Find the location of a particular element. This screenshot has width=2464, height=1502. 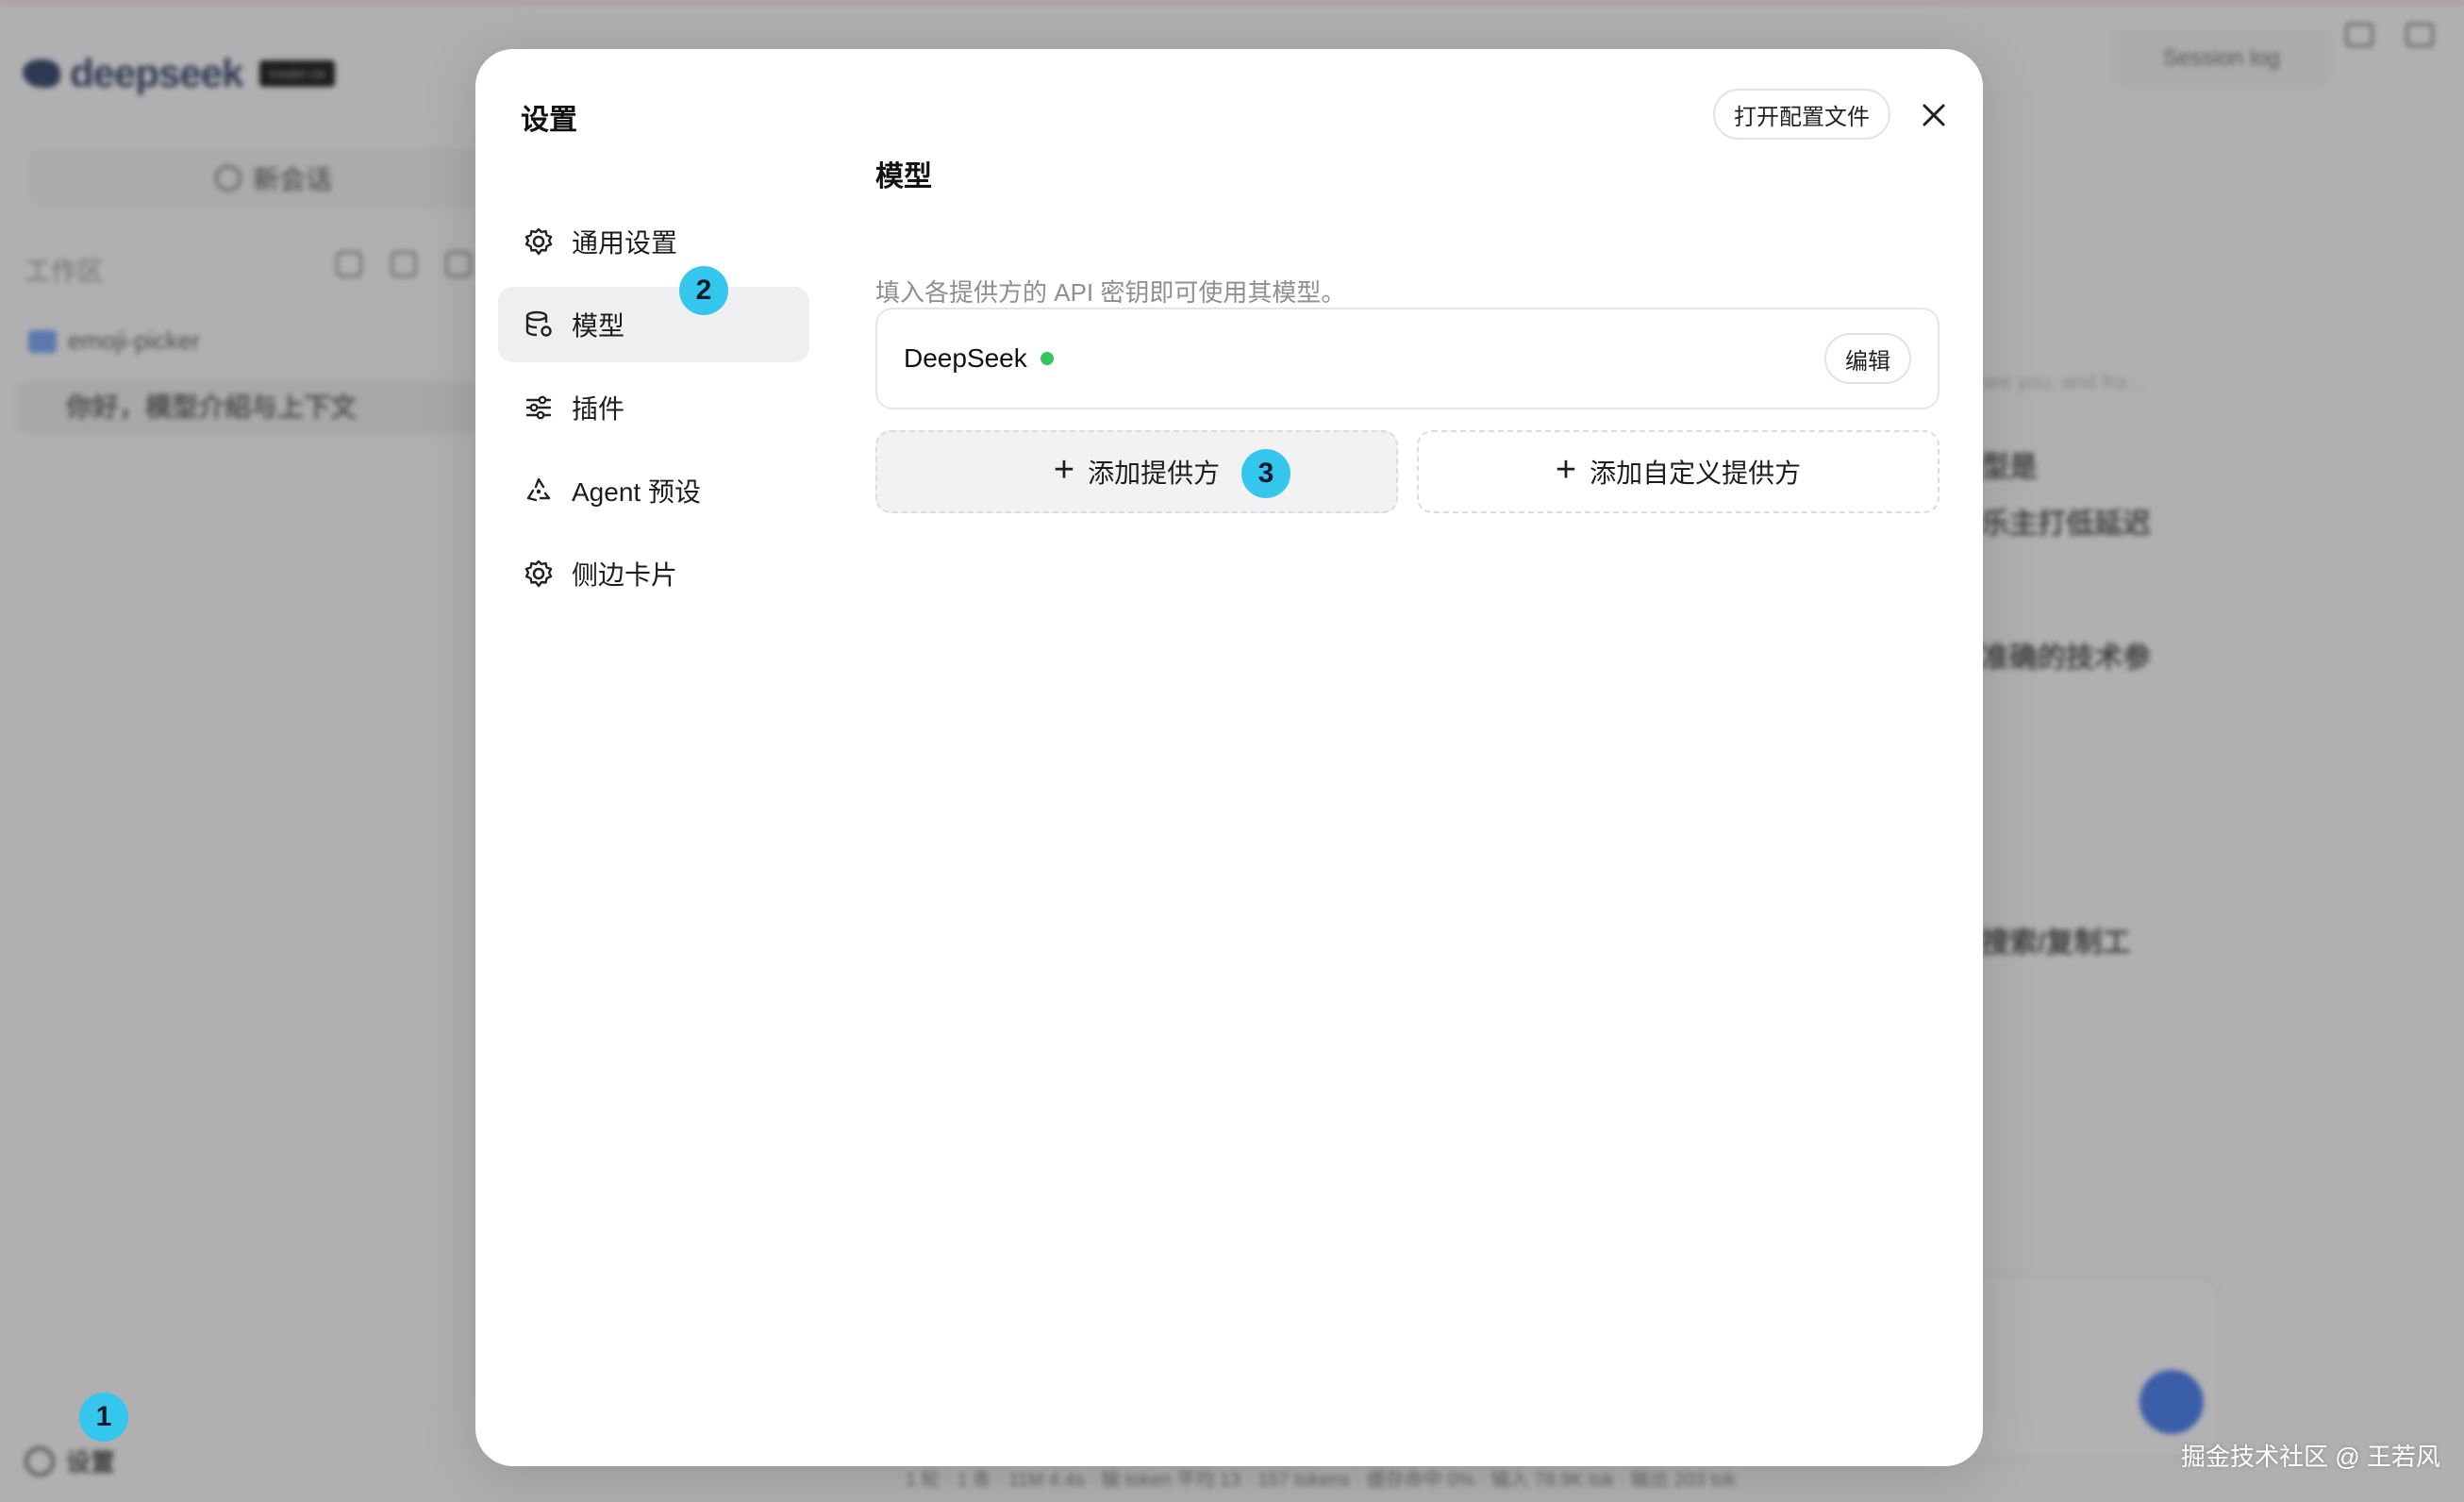

edit-provider-button: 编辑 is located at coordinates (1868, 358).